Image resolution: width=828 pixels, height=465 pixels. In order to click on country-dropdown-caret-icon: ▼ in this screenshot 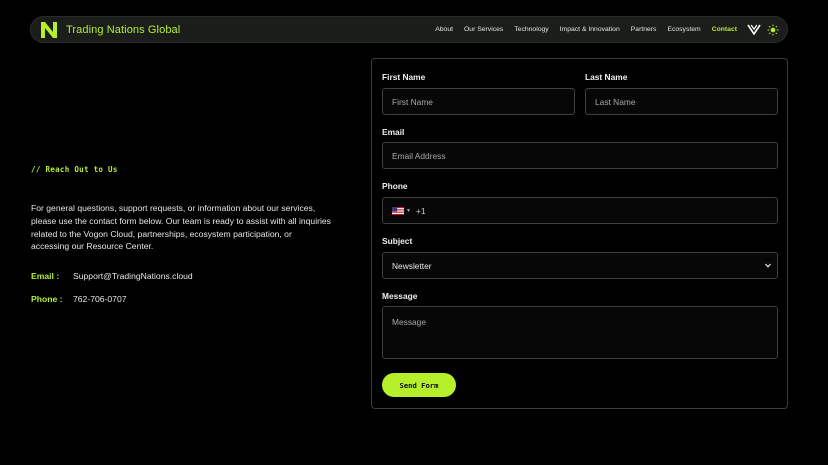, I will do `click(408, 211)`.